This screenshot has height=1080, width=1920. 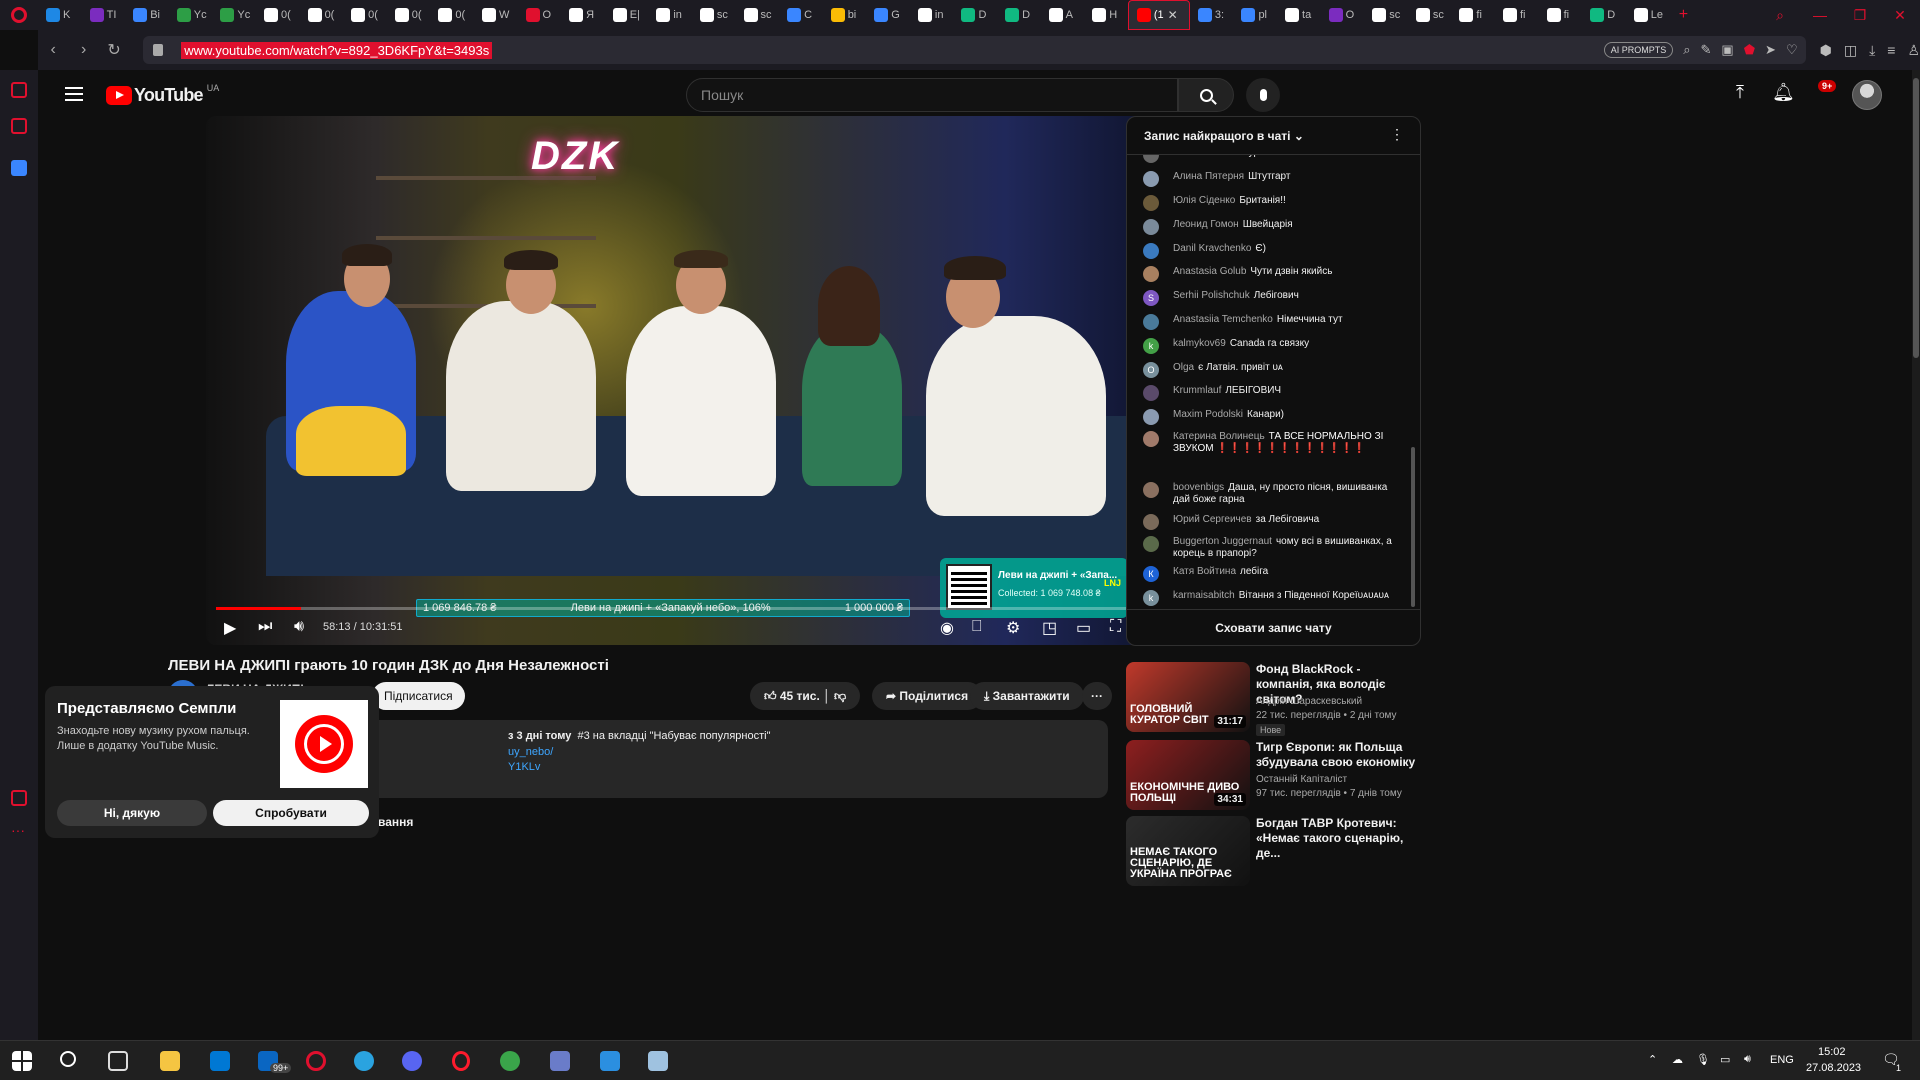 I want to click on hide-chat-button: Сховати запис чату, so click(x=1273, y=627).